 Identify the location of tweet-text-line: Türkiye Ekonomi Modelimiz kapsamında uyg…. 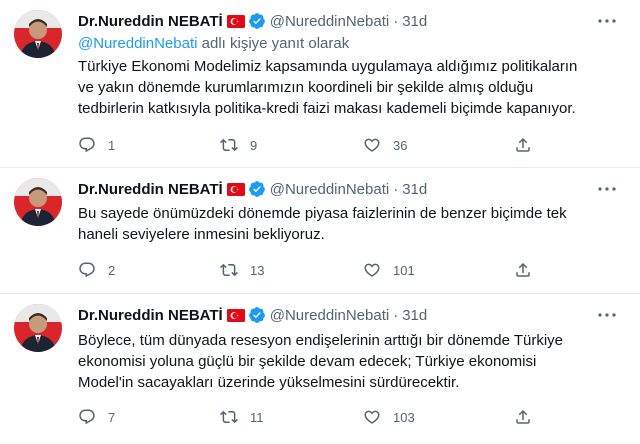
(328, 66).